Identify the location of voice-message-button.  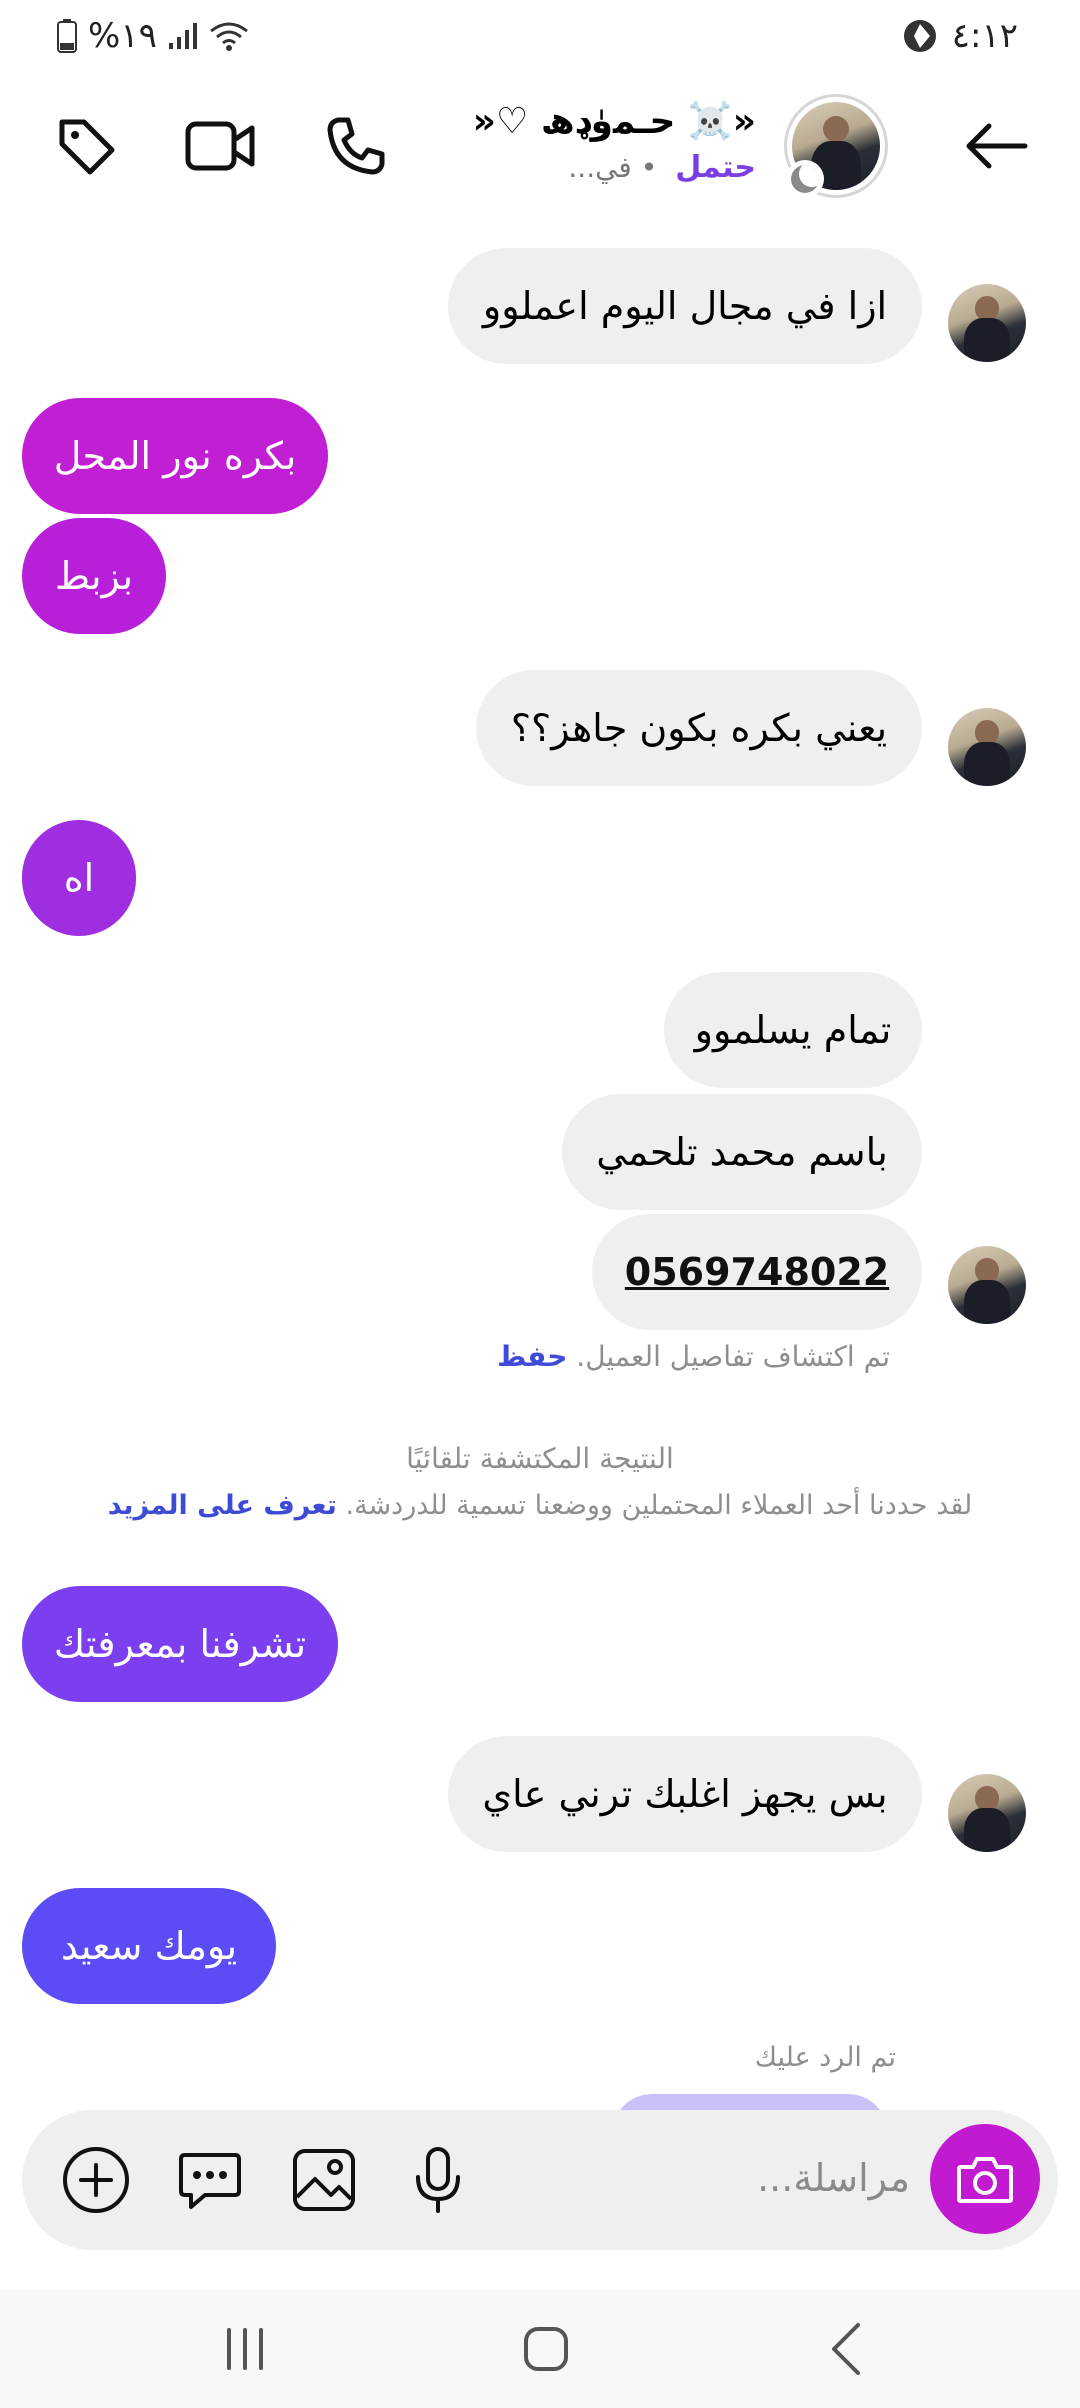
(438, 2180).